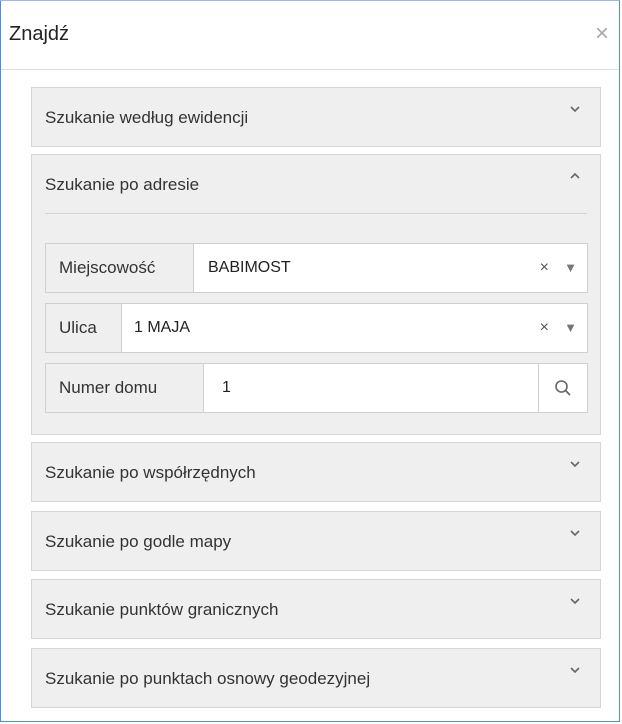 The image size is (622, 724). What do you see at coordinates (602, 34) in the screenshot?
I see `close-icon: ×` at bounding box center [602, 34].